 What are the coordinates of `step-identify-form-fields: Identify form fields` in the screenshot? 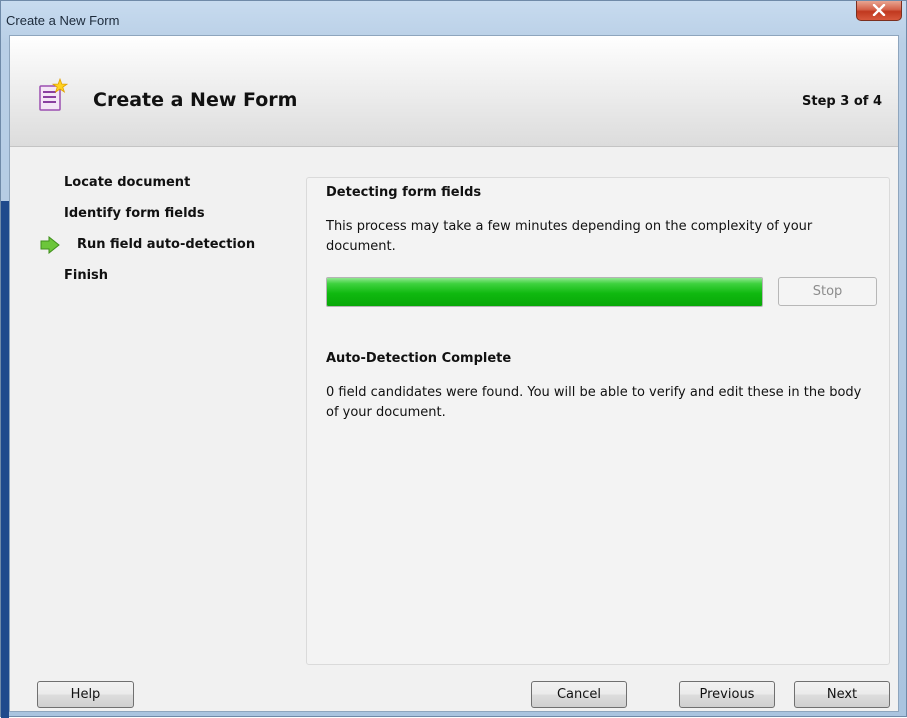 It's located at (134, 213).